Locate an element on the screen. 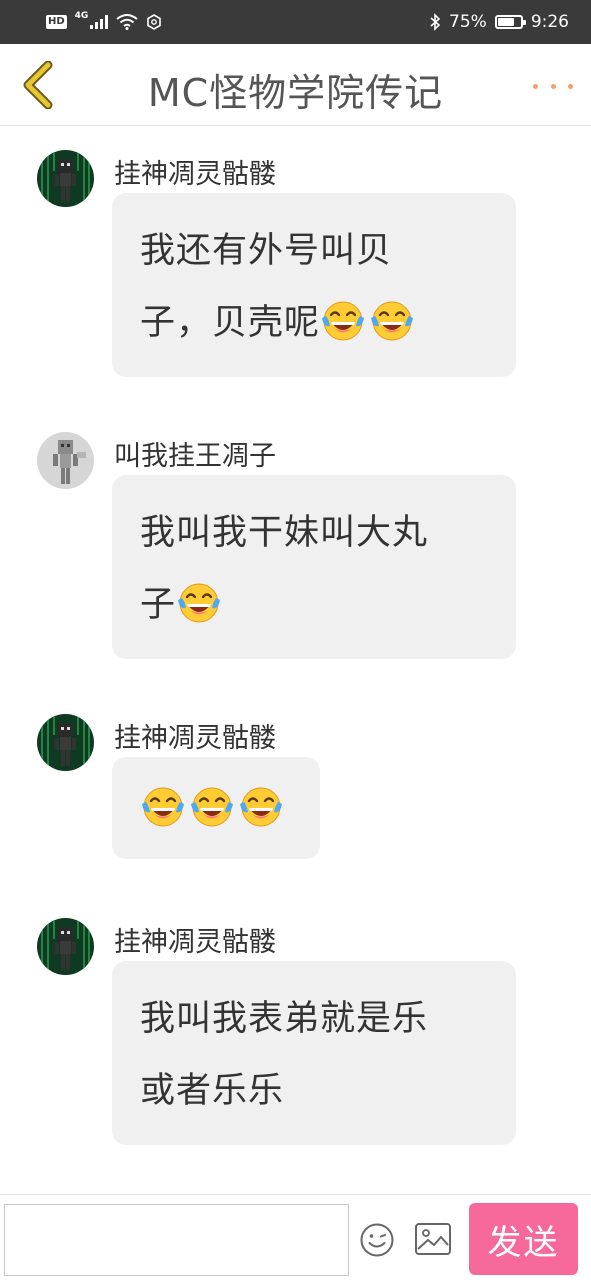  signal-icon is located at coordinates (99, 22).